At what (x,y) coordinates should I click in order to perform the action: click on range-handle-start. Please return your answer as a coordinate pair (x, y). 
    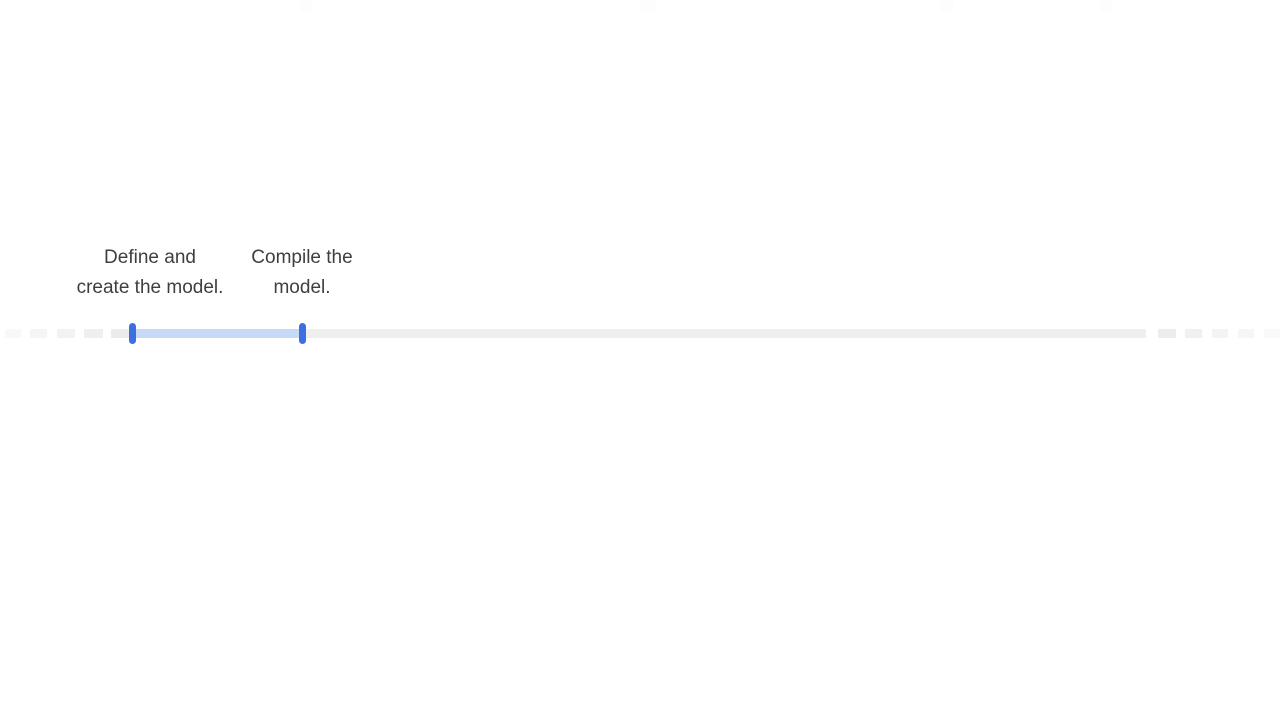
    Looking at the image, I should click on (132, 333).